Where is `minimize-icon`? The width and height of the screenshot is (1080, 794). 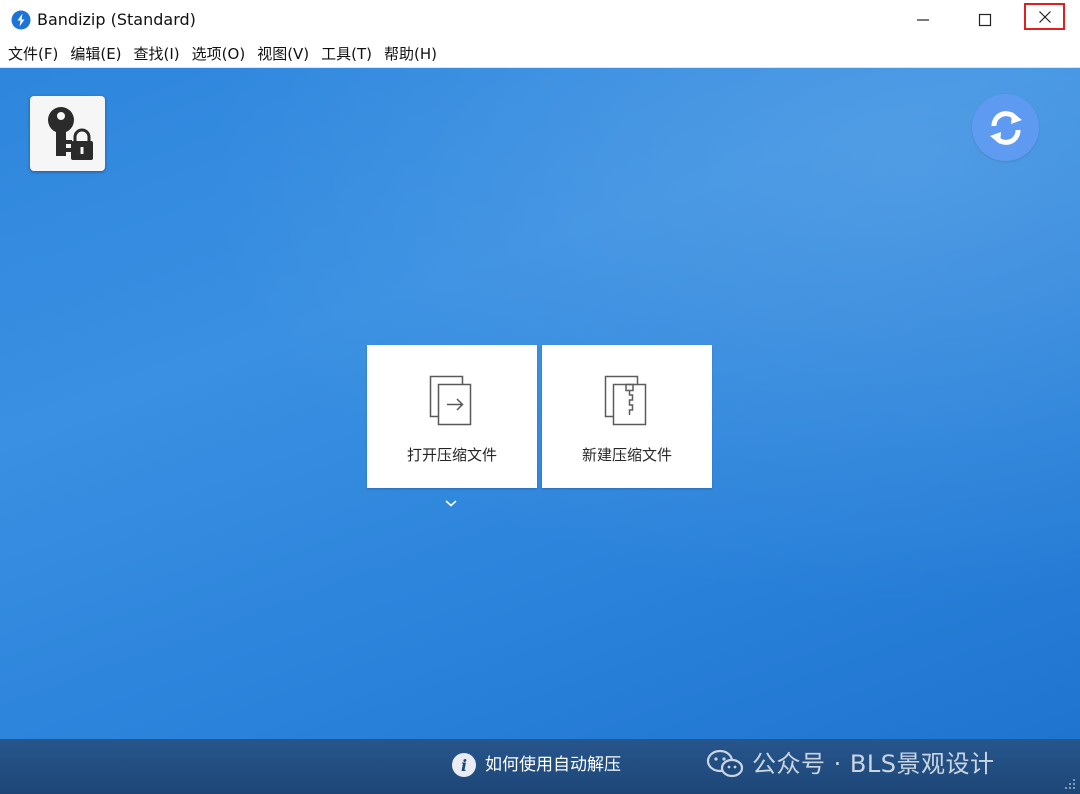 minimize-icon is located at coordinates (923, 20).